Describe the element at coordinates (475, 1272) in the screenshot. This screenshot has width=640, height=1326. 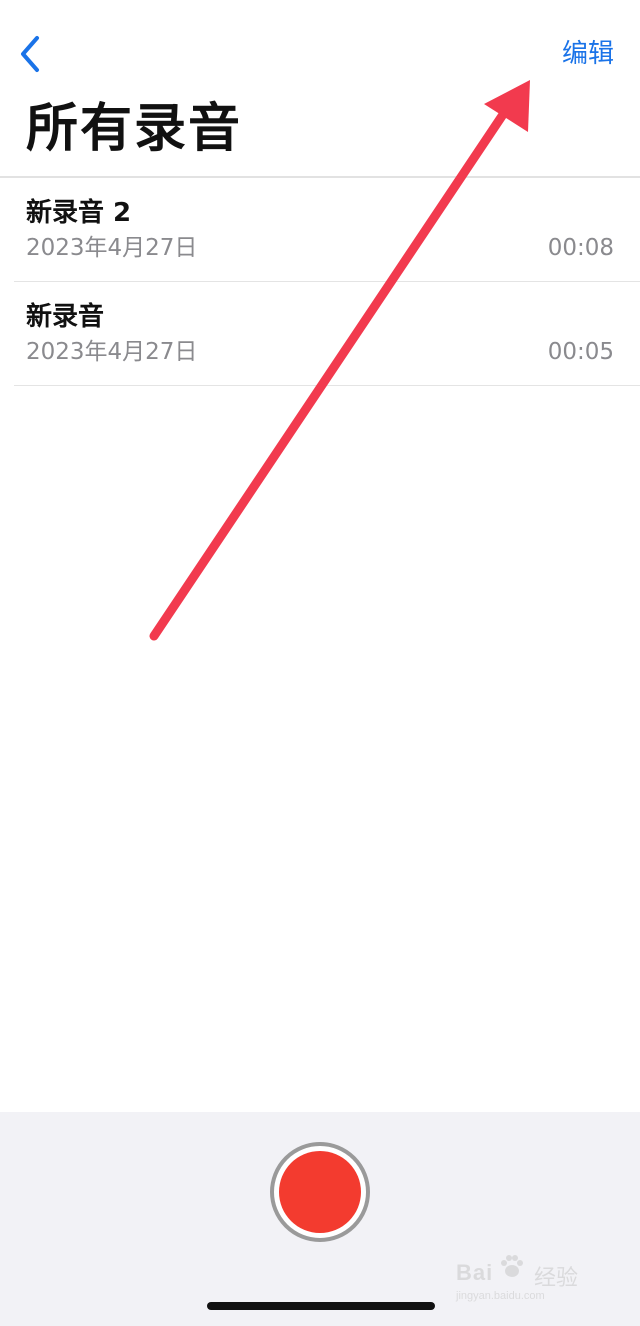
I see `watermark-brand: Bai` at that location.